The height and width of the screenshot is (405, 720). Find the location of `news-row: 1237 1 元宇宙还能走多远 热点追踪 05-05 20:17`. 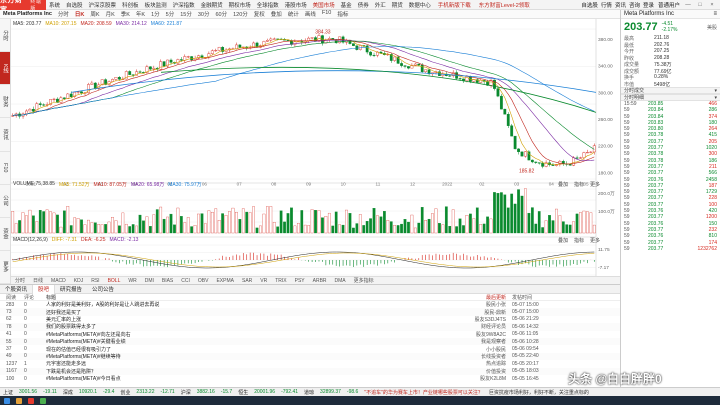

news-row: 1237 1 元宇宙还能走多远 热点追踪 05-05 20:17 is located at coordinates (310, 364).